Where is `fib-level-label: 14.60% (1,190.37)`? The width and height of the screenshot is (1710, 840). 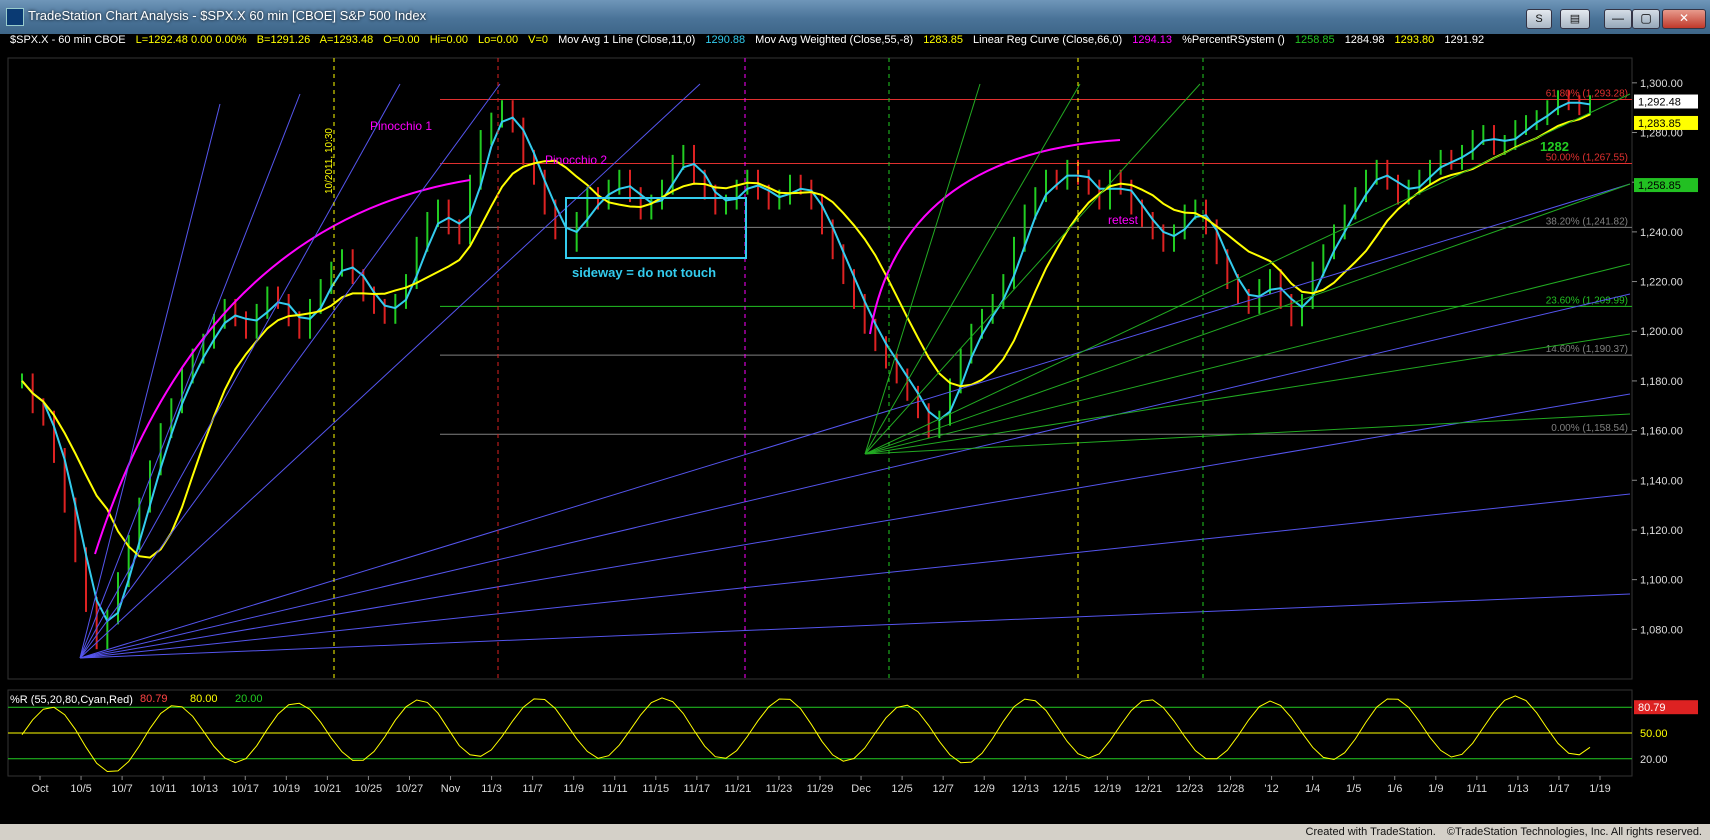
fib-level-label: 14.60% (1,190.37) is located at coordinates (1587, 349).